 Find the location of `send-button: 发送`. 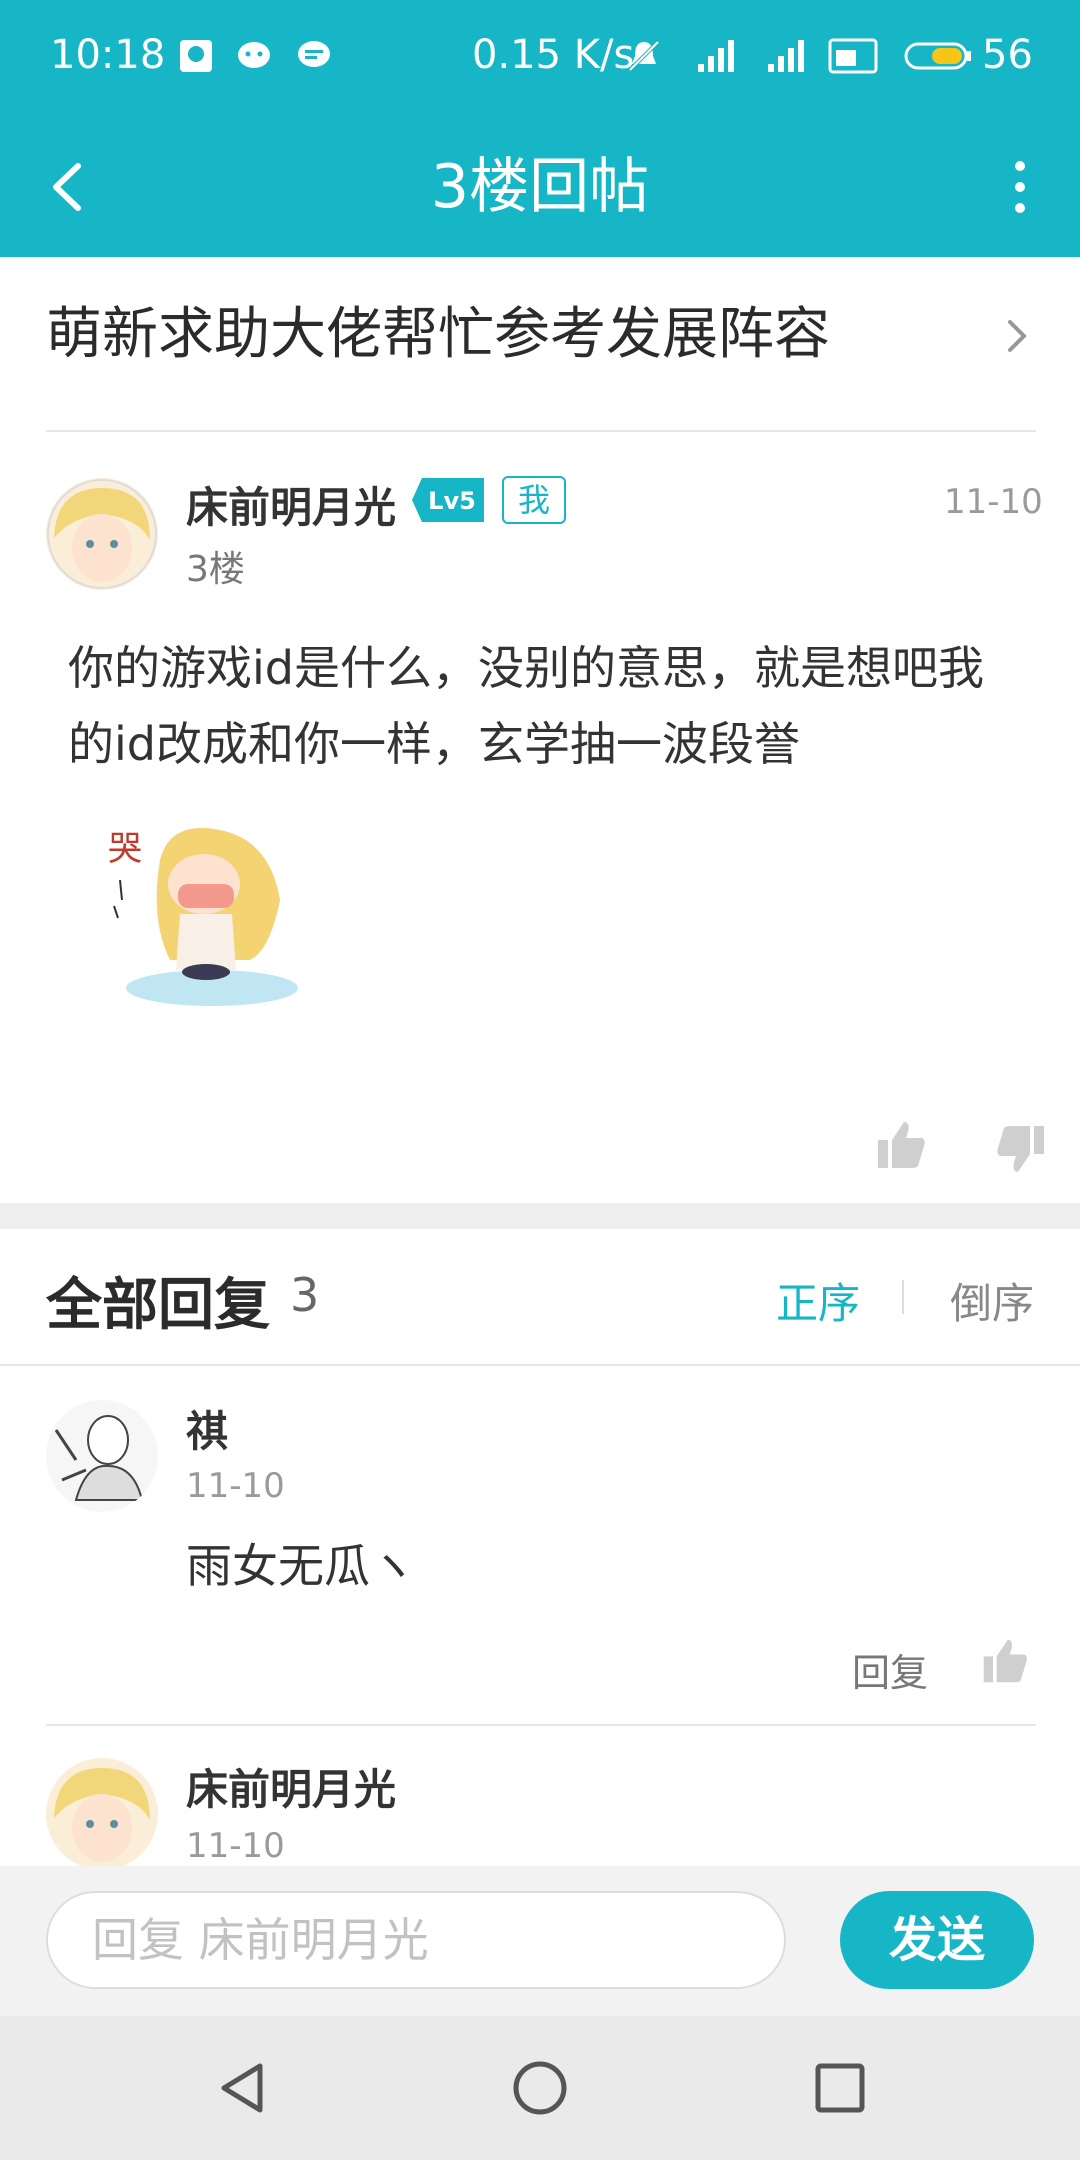

send-button: 发送 is located at coordinates (937, 1940).